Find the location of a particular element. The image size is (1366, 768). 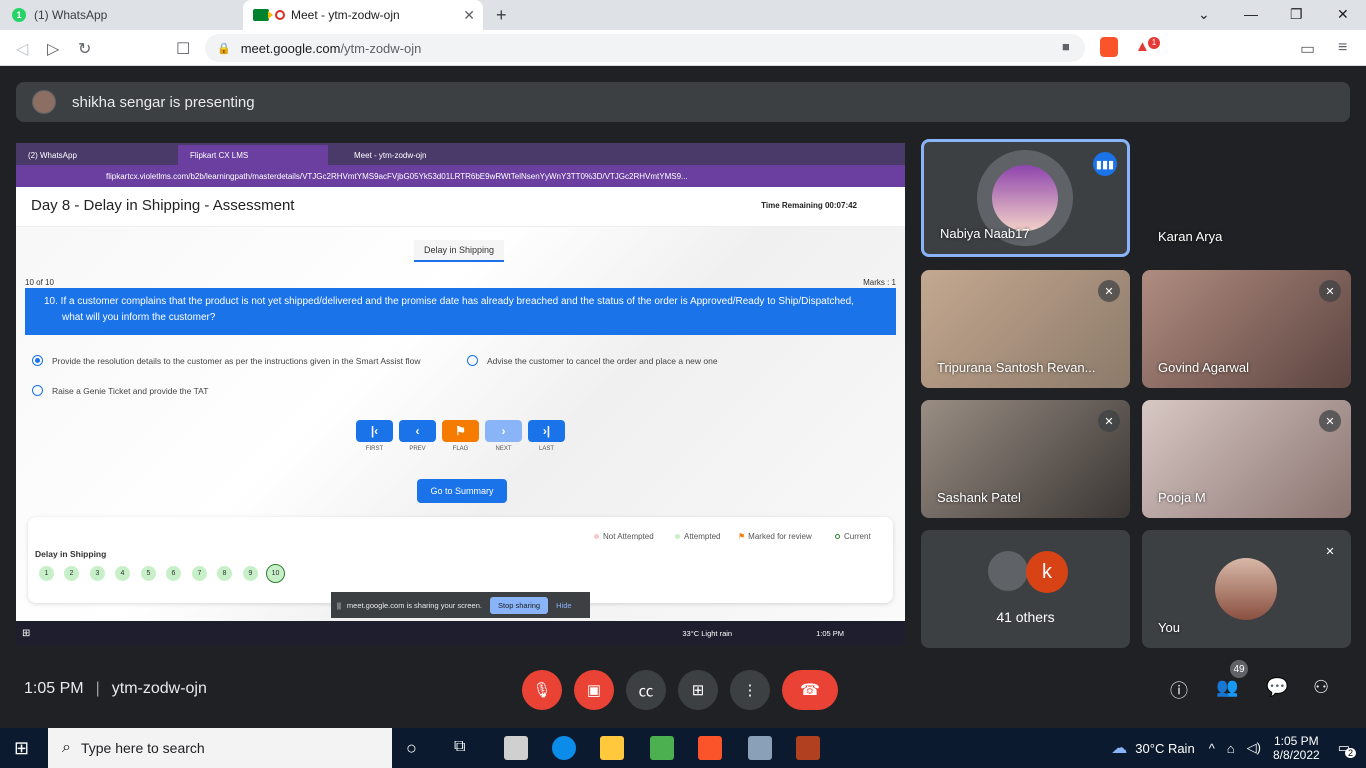

search-placeholder: Type here to search is located at coordinates (142, 748).